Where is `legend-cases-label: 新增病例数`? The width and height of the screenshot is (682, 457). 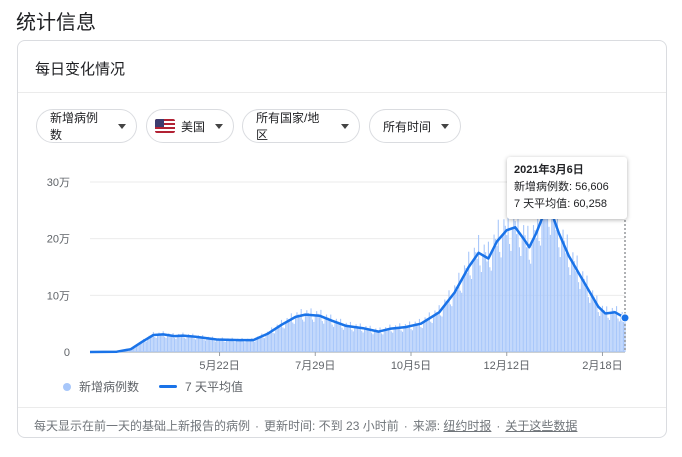 legend-cases-label: 新增病例数 is located at coordinates (109, 387).